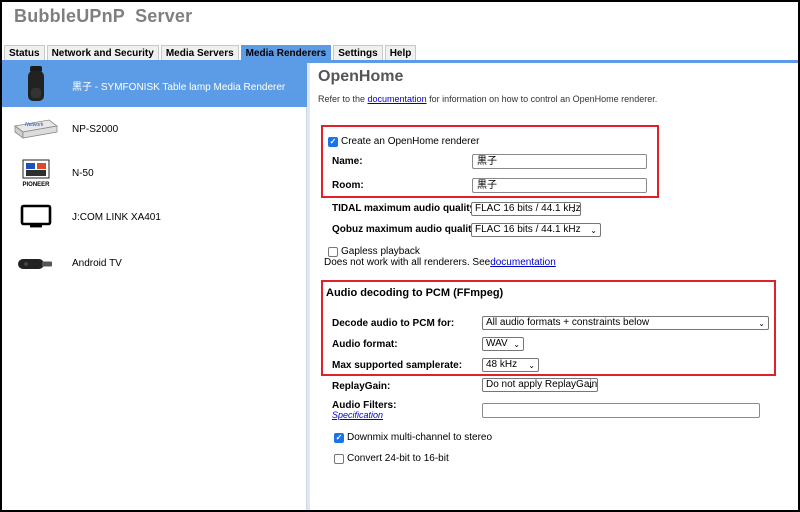 Image resolution: width=800 pixels, height=512 pixels. I want to click on convert-row: Convert 24-bit to 16-bit, so click(391, 458).